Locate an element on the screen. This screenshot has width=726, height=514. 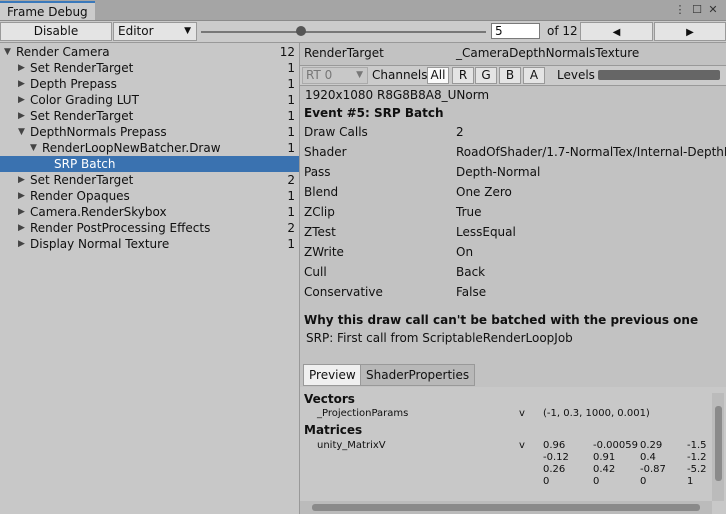
matrix-cell: 0.96 is located at coordinates (554, 445).